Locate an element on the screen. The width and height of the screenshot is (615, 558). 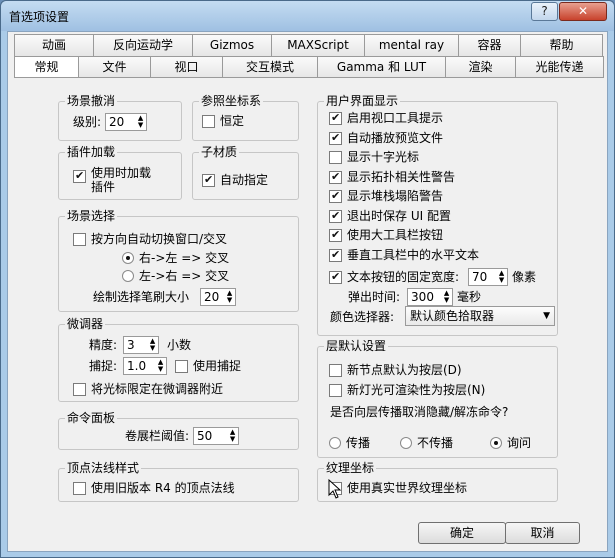
ask-row: 询问 is located at coordinates (510, 443).